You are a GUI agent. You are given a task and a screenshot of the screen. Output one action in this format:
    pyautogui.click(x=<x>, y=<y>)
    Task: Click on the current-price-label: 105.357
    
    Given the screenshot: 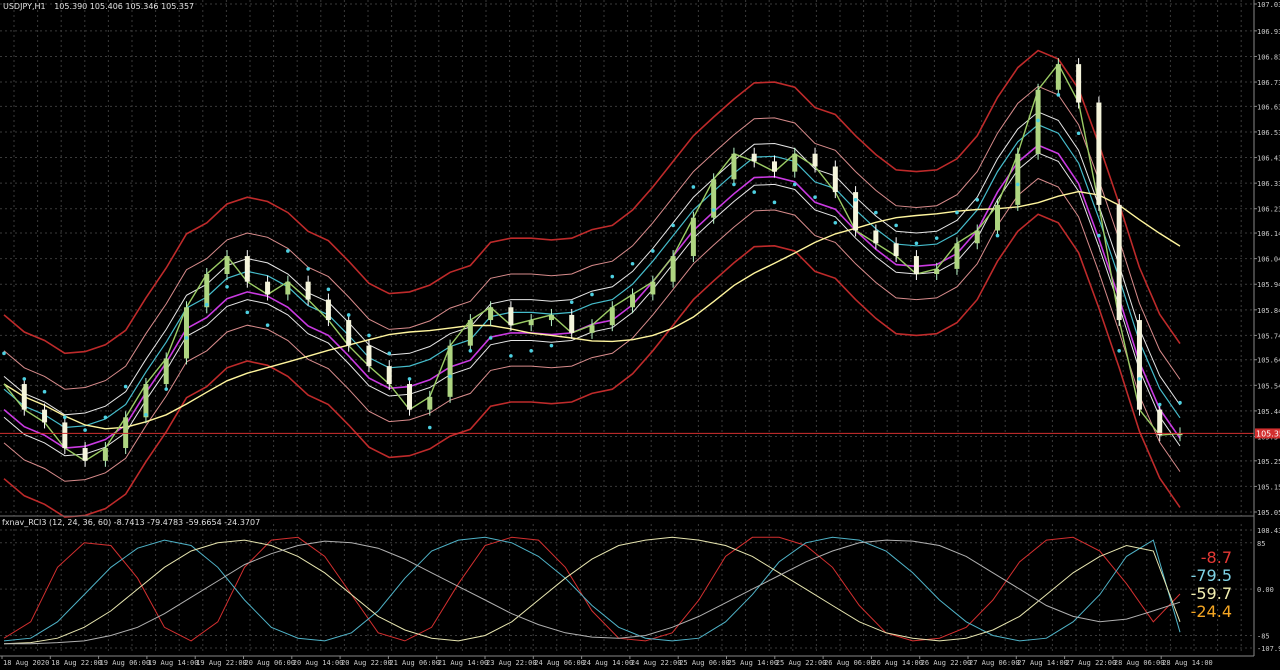 What is the action you would take?
    pyautogui.click(x=1268, y=433)
    